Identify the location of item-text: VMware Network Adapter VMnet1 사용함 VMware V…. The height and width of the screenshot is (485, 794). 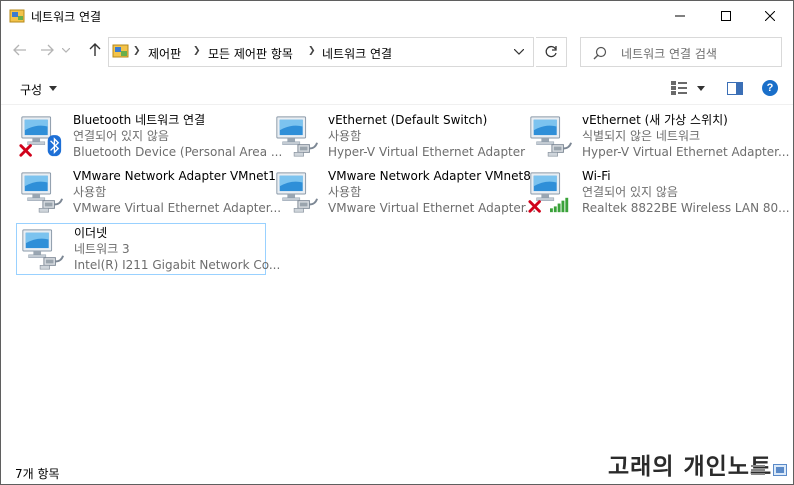
(177, 192).